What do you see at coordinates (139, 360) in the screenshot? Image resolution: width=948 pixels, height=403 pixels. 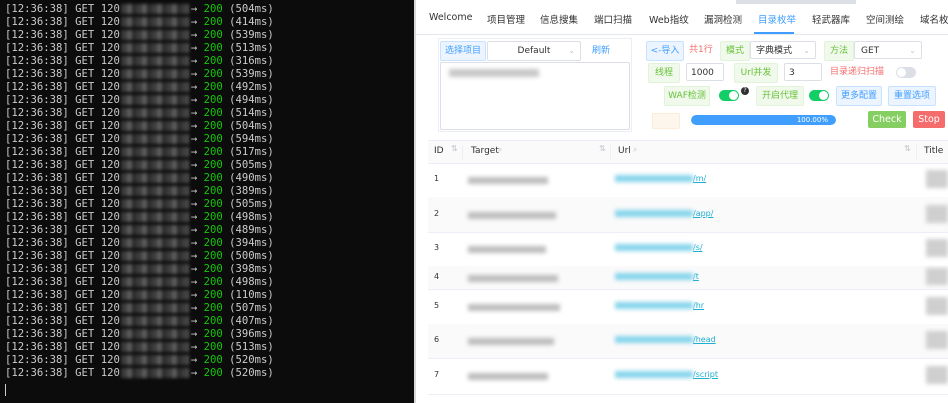 I see `terminal-line: [12:36:38] GET 120 → 200 (520ms)` at bounding box center [139, 360].